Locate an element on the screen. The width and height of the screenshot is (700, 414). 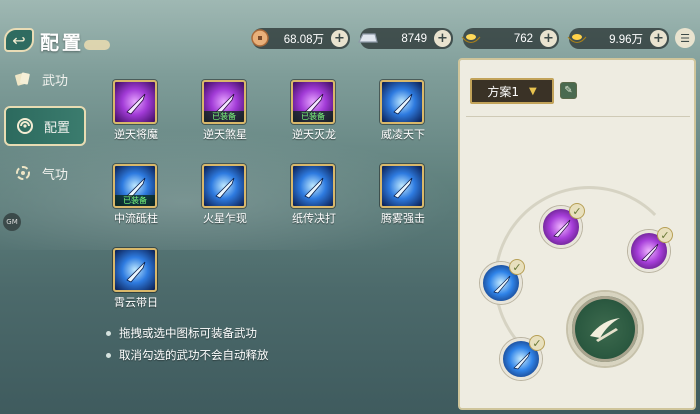
divider is located at coordinates (578, 116).